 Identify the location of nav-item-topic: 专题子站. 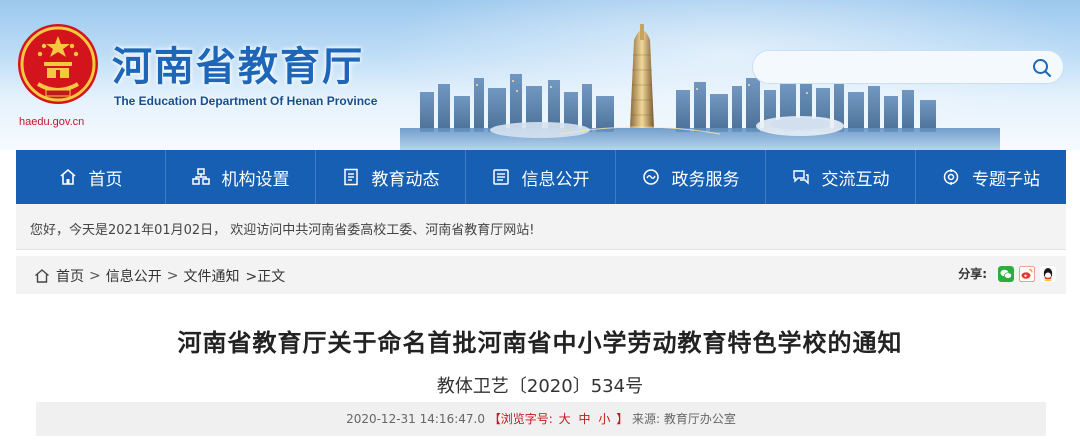
(991, 177).